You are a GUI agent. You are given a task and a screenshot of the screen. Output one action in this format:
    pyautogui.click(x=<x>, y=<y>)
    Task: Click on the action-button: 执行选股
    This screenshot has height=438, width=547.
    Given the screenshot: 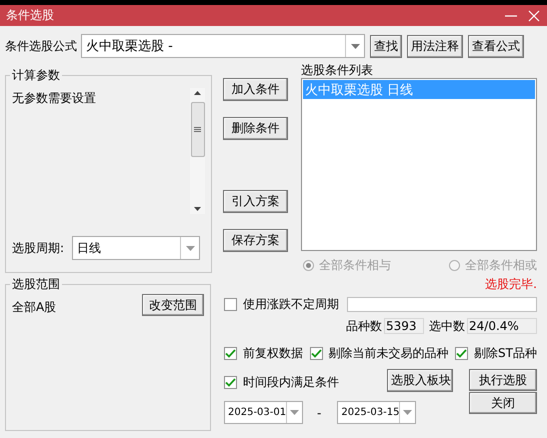 What is the action you would take?
    pyautogui.click(x=503, y=380)
    